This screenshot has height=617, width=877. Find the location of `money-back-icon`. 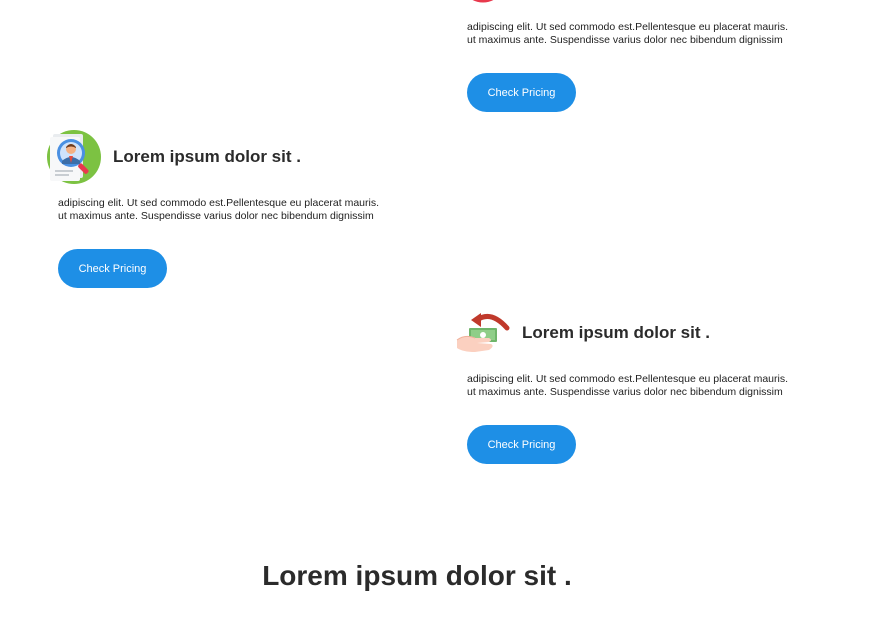

money-back-icon is located at coordinates (484, 333).